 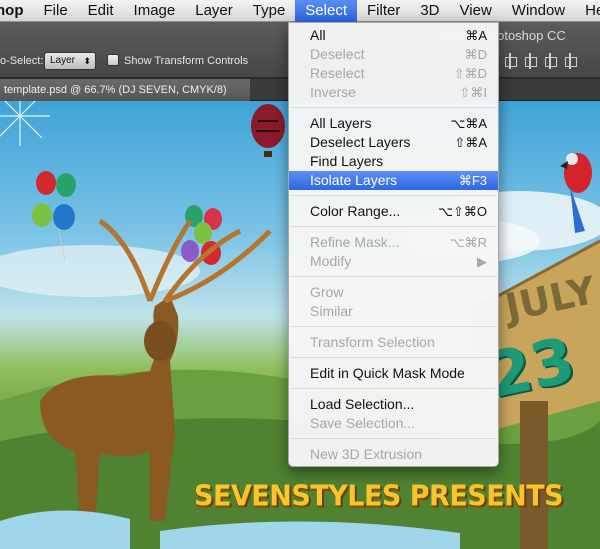 I want to click on menu-item-reselect: Reselect ⇧⌘D, so click(x=393, y=73).